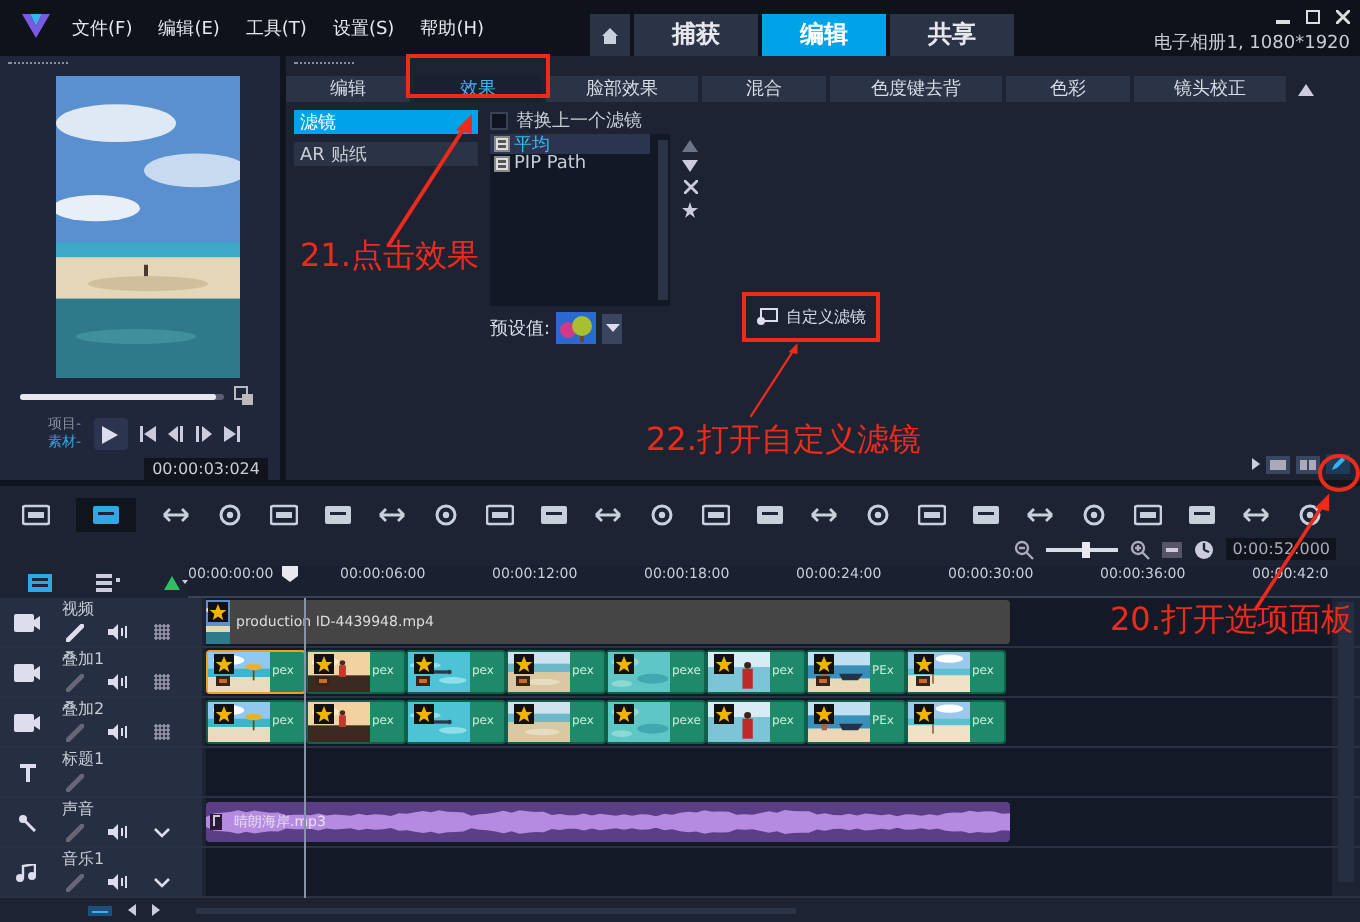 This screenshot has width=1360, height=922. Describe the element at coordinates (767, 317) in the screenshot. I see `filter-settings-icon` at that location.